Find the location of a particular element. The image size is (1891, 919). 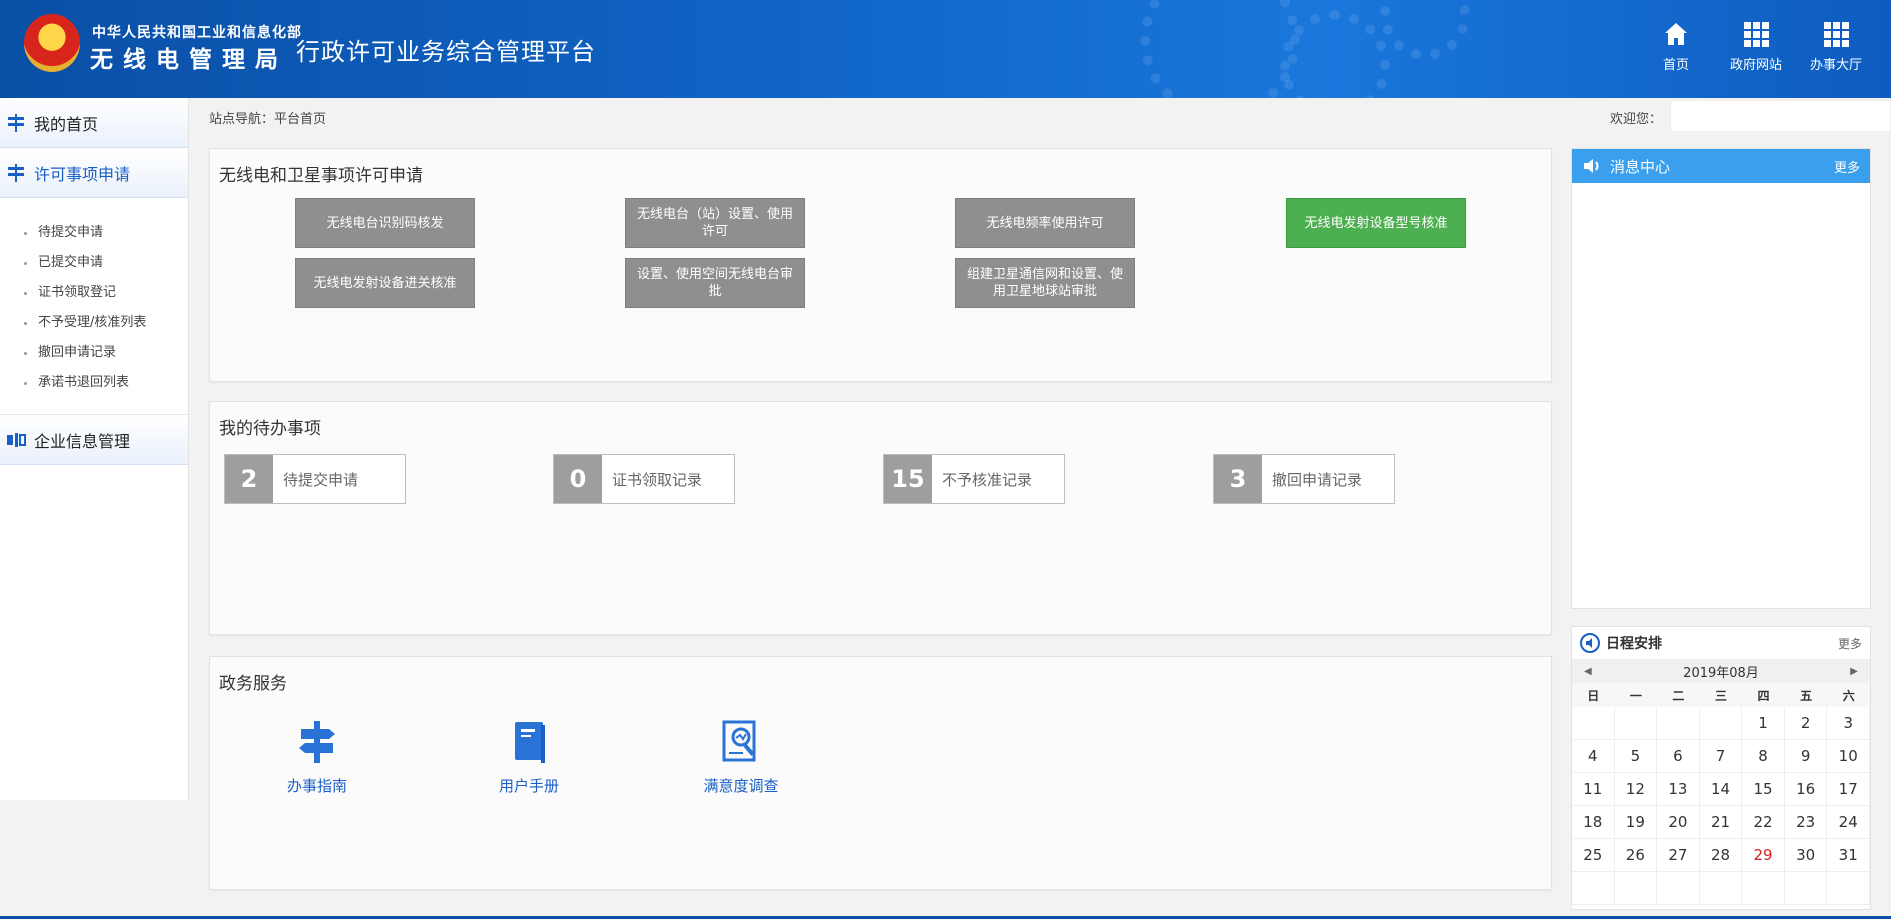

schedule-header: 日程安排 更多 is located at coordinates (1721, 643).